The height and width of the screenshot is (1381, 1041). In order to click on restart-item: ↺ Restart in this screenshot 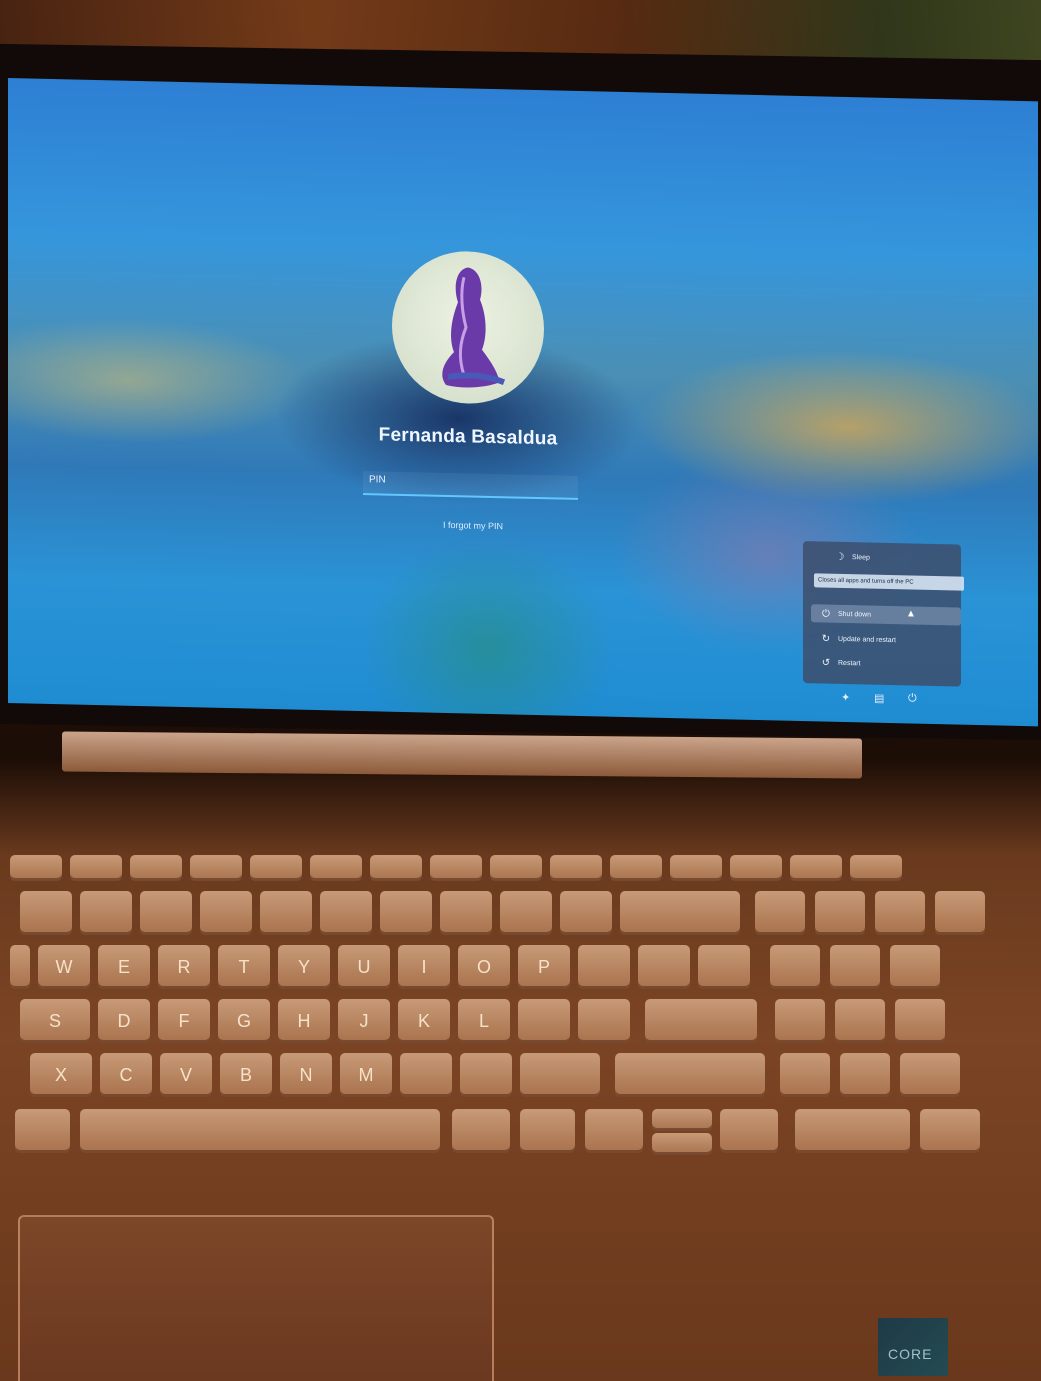, I will do `click(840, 662)`.